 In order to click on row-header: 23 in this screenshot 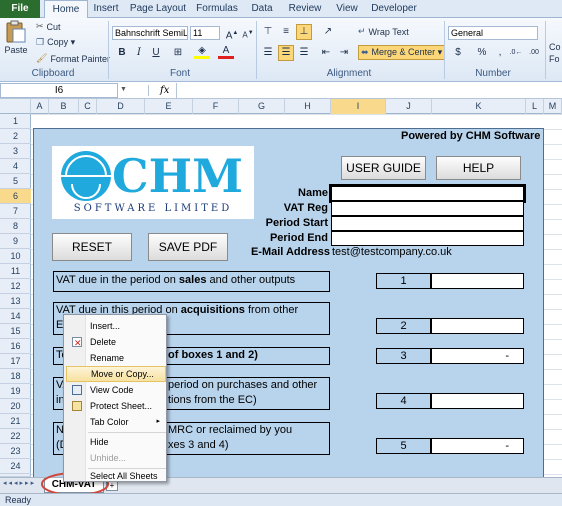, I will do `click(15, 451)`.